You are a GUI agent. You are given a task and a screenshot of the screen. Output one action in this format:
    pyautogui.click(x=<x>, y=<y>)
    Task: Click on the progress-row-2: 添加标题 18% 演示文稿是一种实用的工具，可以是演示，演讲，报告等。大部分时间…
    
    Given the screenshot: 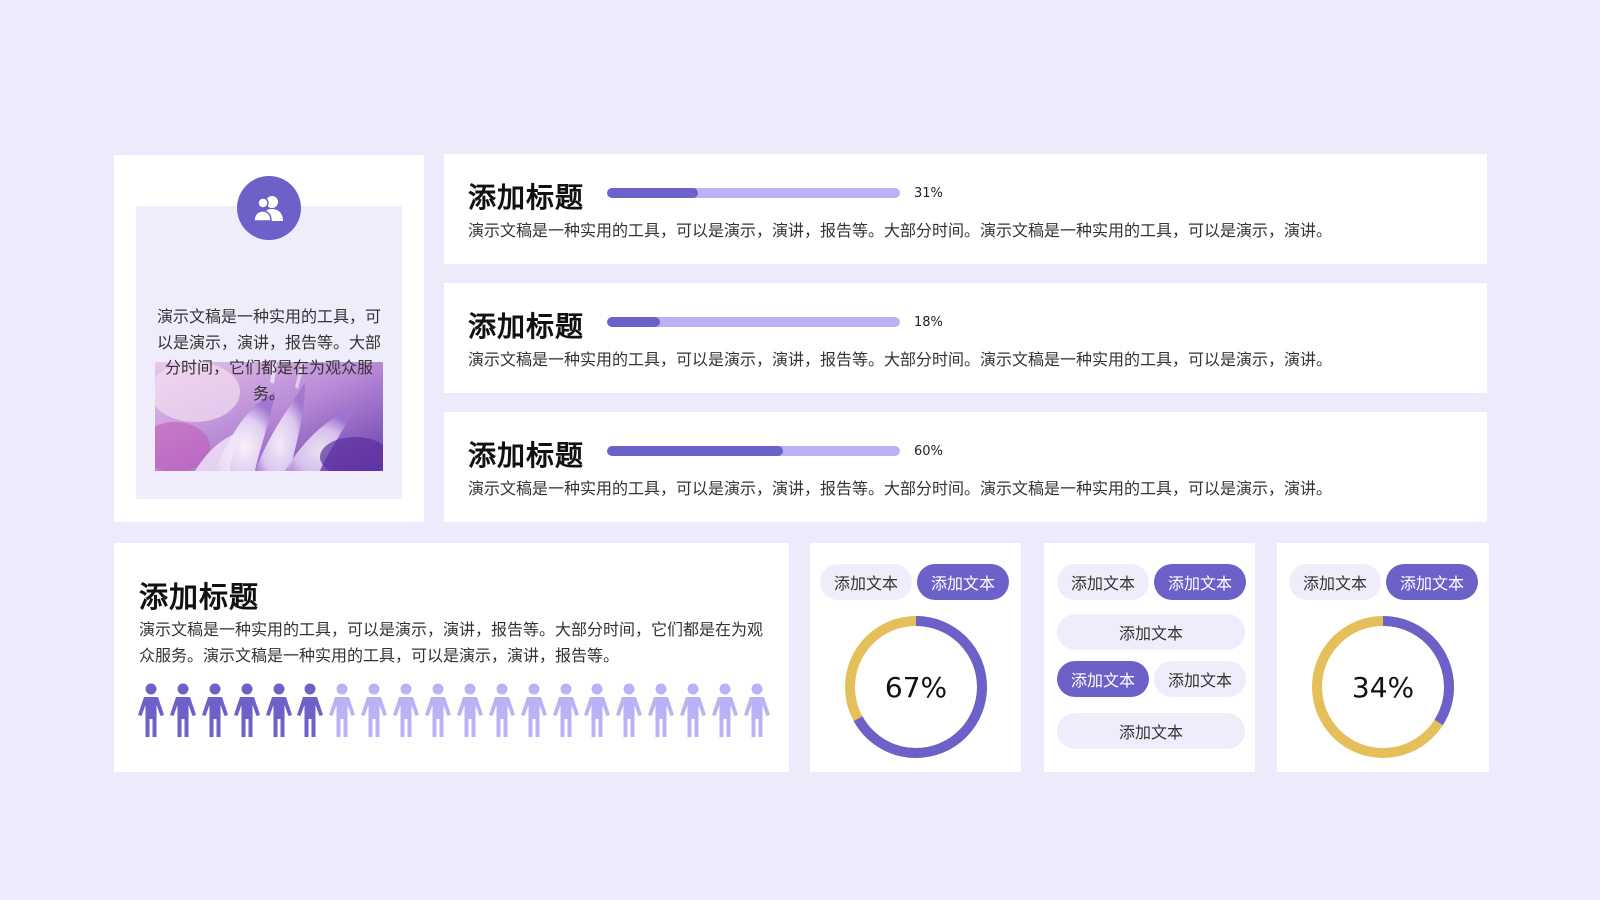 What is the action you would take?
    pyautogui.click(x=965, y=338)
    